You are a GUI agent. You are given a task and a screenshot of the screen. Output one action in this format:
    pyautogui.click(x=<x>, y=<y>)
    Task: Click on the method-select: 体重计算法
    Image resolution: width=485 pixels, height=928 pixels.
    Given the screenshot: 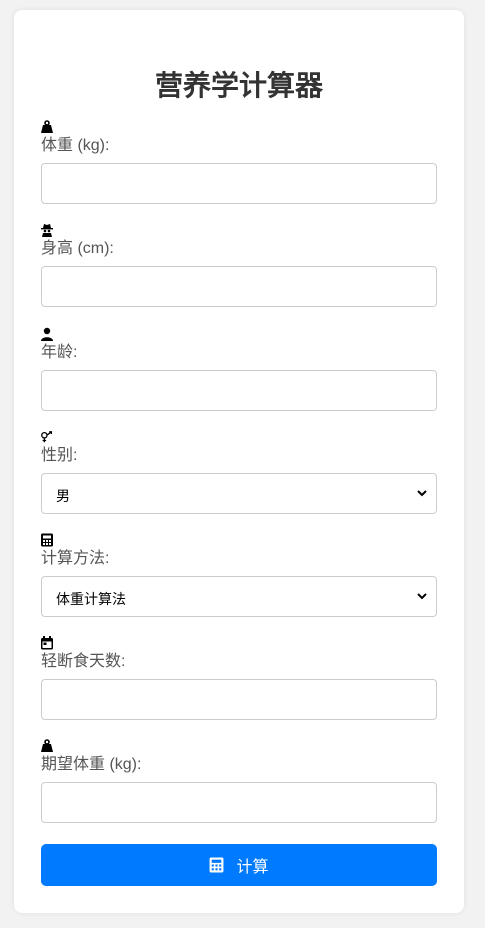 What is the action you would take?
    pyautogui.click(x=239, y=596)
    